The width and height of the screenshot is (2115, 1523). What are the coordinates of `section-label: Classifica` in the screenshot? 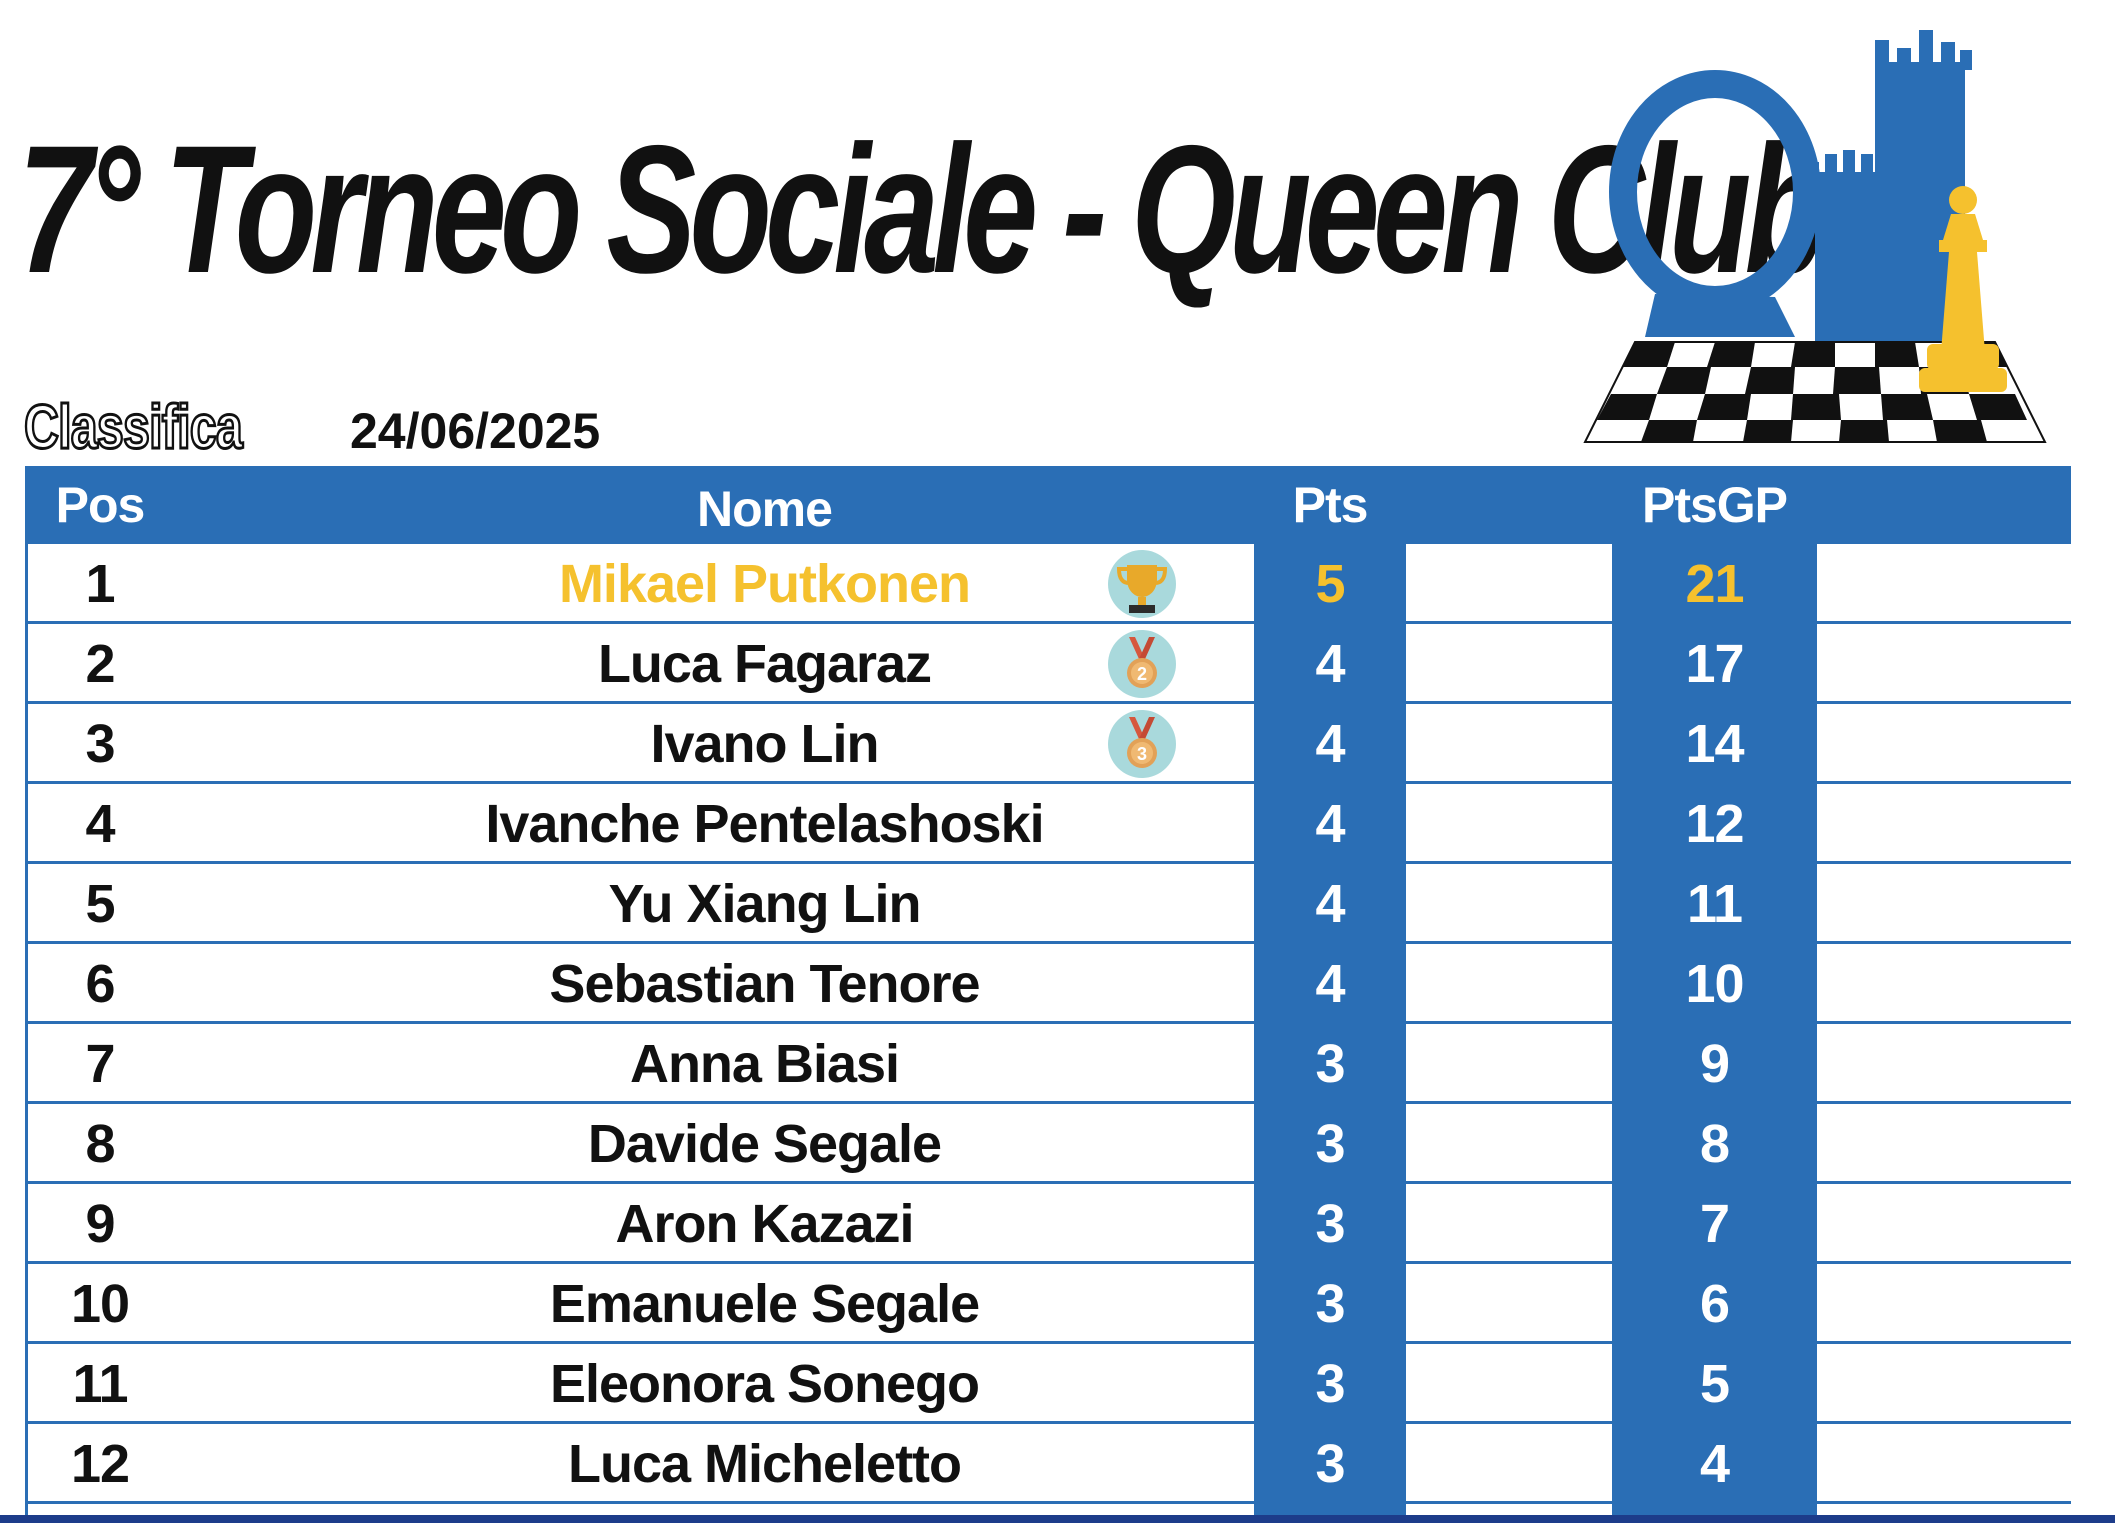 It's located at (133, 428).